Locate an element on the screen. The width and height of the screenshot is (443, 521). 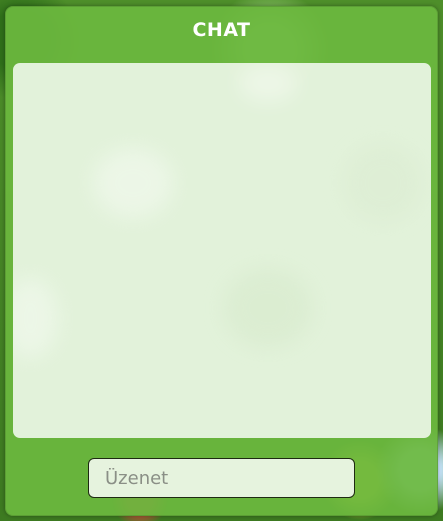
chat-message-input is located at coordinates (221, 478).